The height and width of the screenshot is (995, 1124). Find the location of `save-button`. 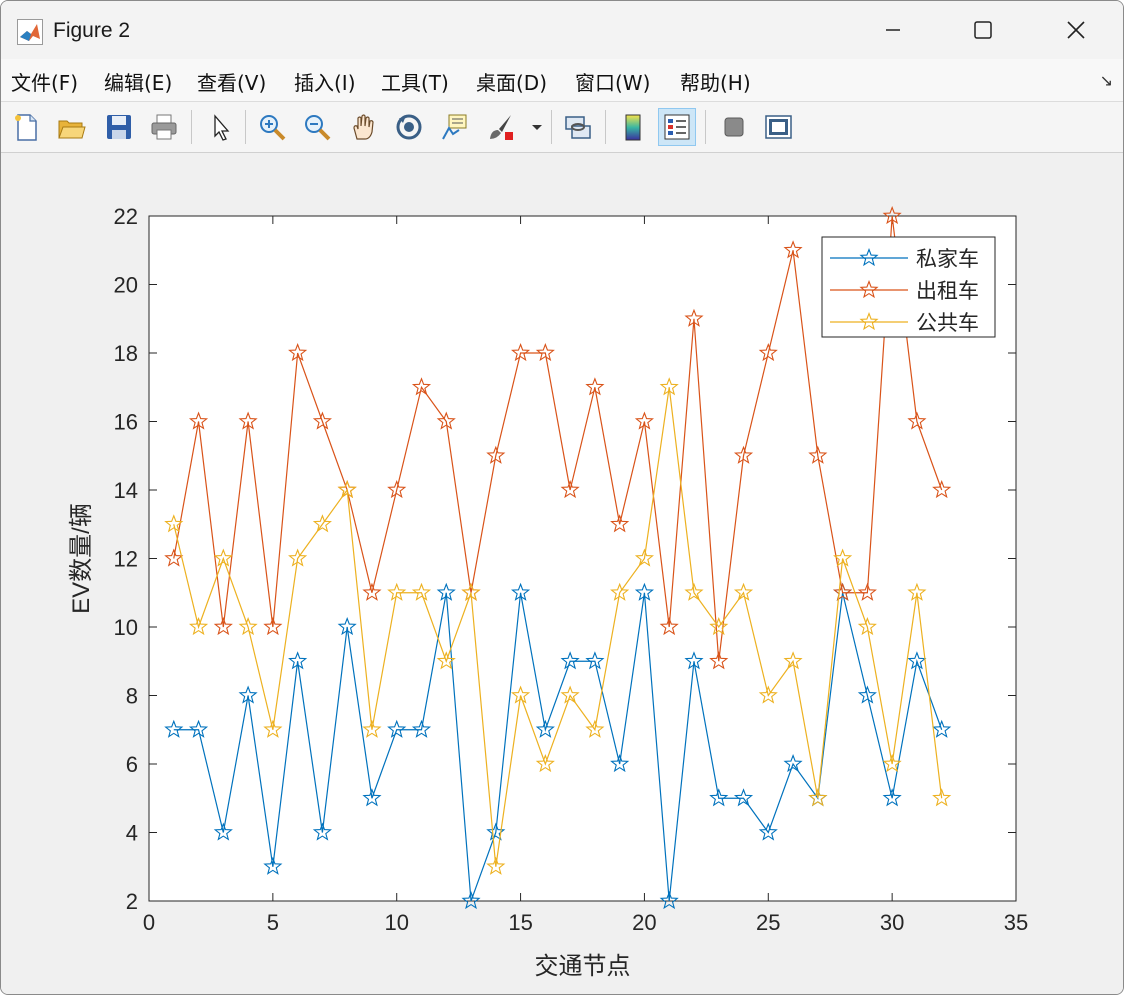

save-button is located at coordinates (119, 127).